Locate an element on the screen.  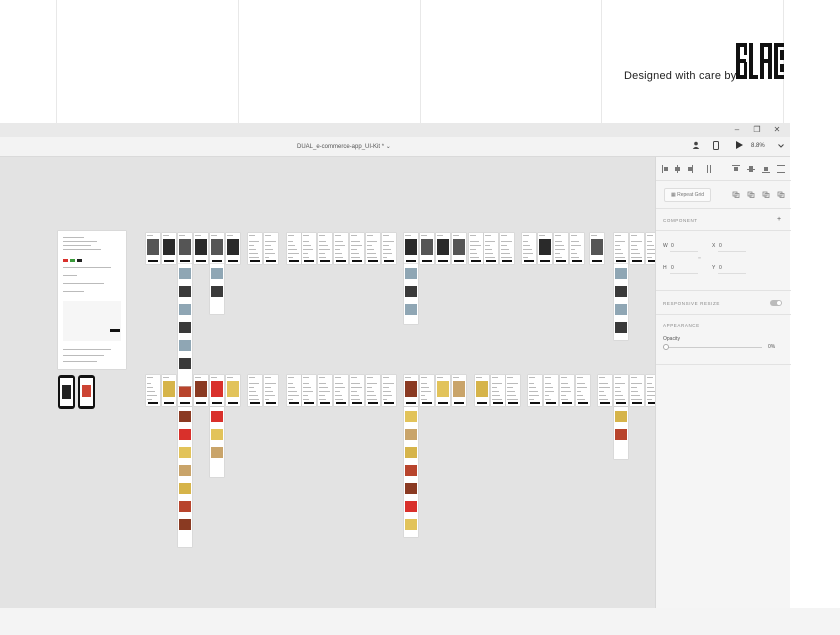
zoom-chevron-down-icon is located at coordinates (781, 146).